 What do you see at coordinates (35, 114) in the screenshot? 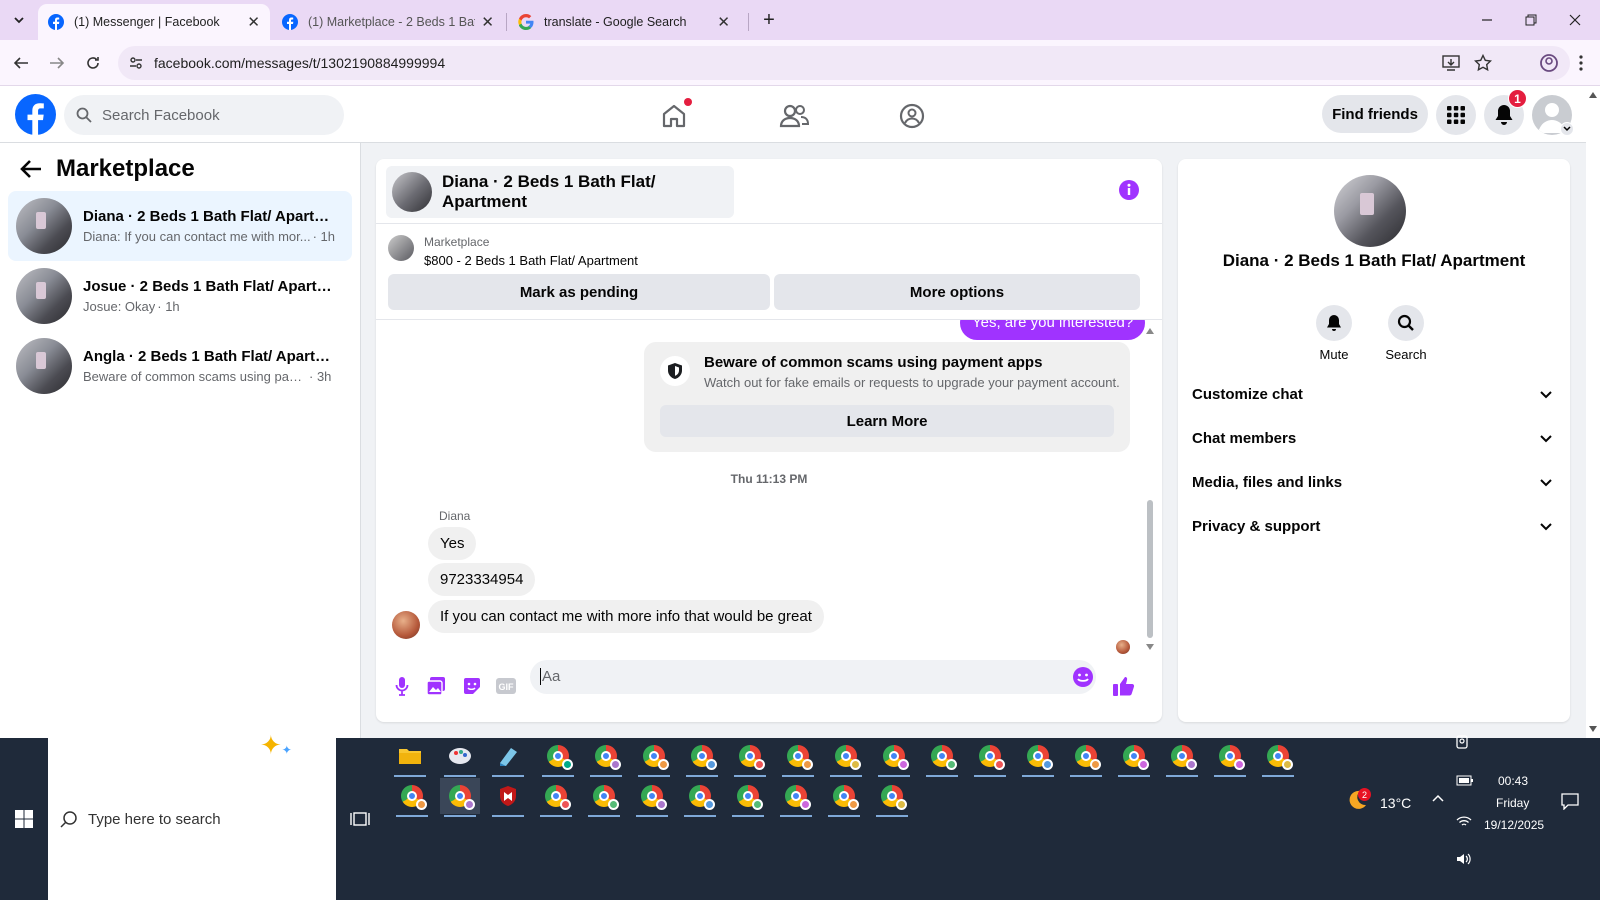
I see `facebook-logo-icon` at bounding box center [35, 114].